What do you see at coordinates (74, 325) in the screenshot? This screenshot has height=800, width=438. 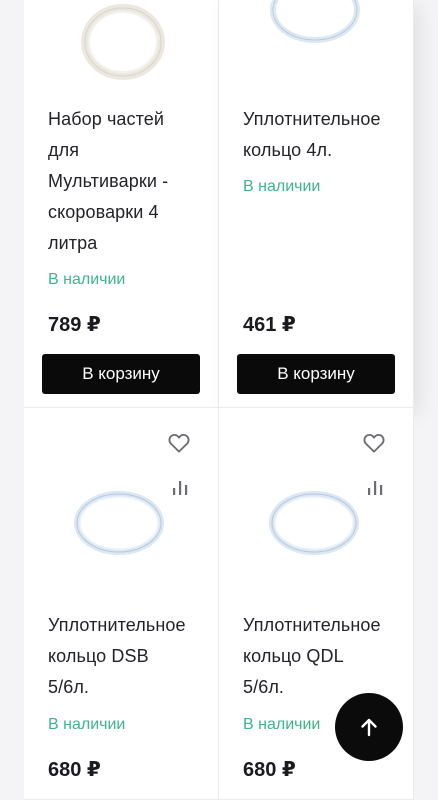 I see `product-price: 789 ₽` at bounding box center [74, 325].